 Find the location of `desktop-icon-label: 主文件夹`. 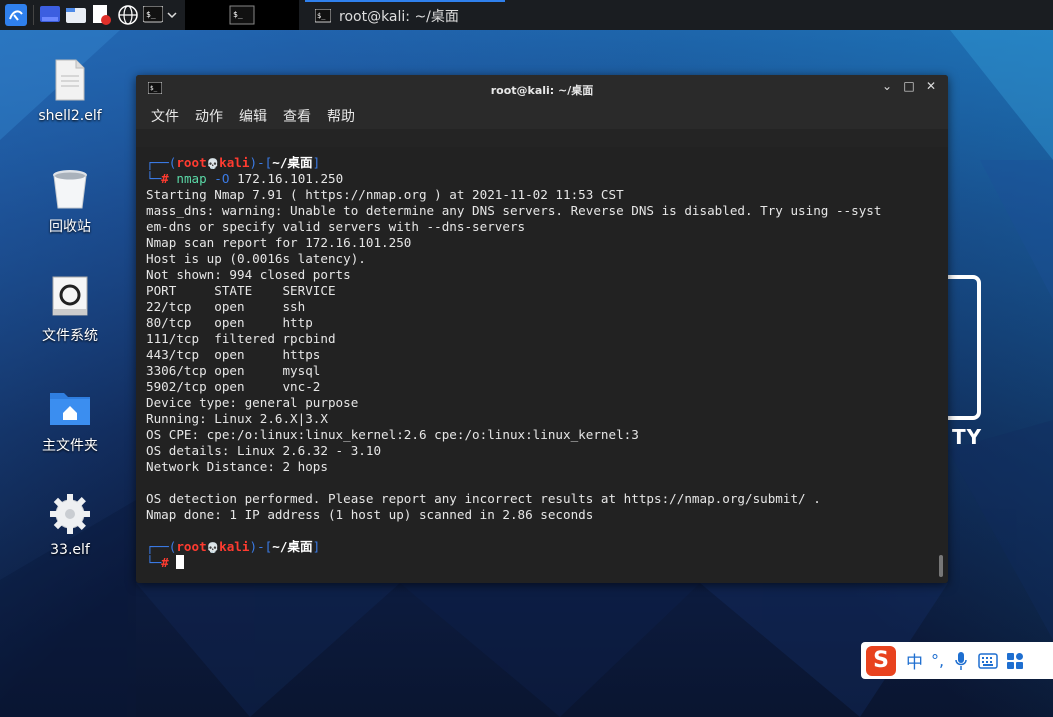

desktop-icon-label: 主文件夹 is located at coordinates (70, 446).